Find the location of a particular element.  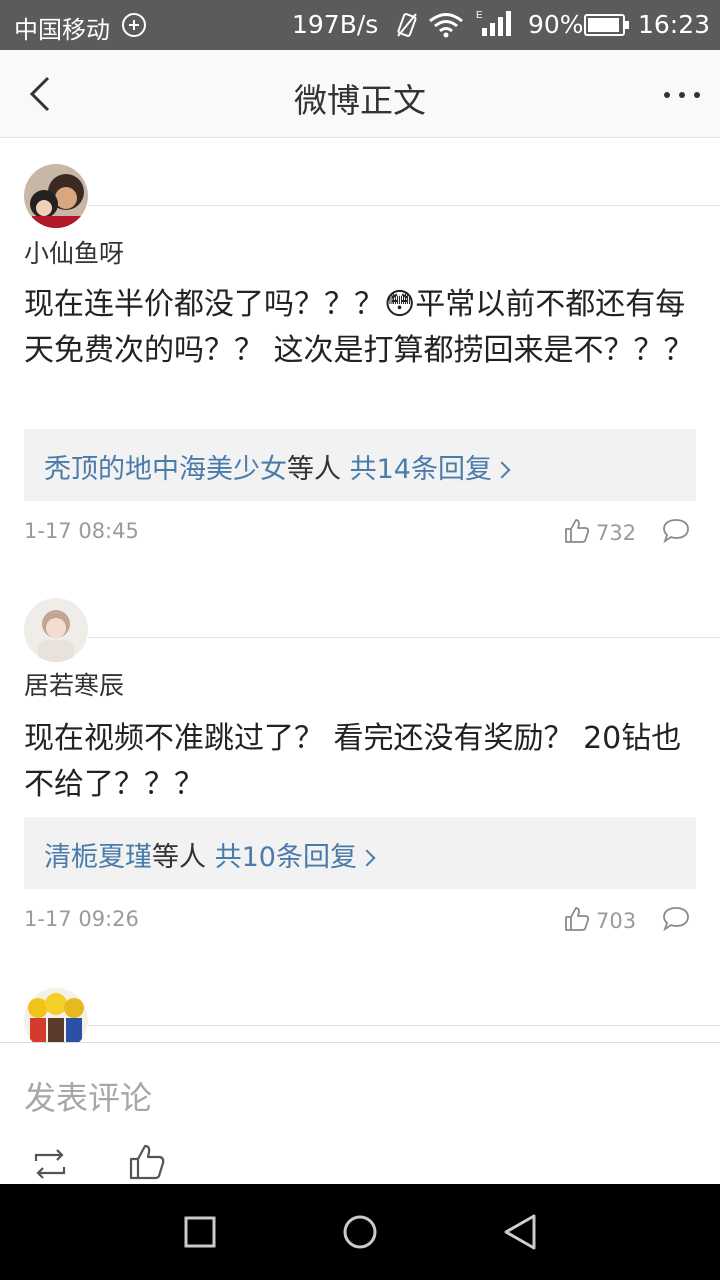

reply-users: 清栀夏瑾 is located at coordinates (98, 857).